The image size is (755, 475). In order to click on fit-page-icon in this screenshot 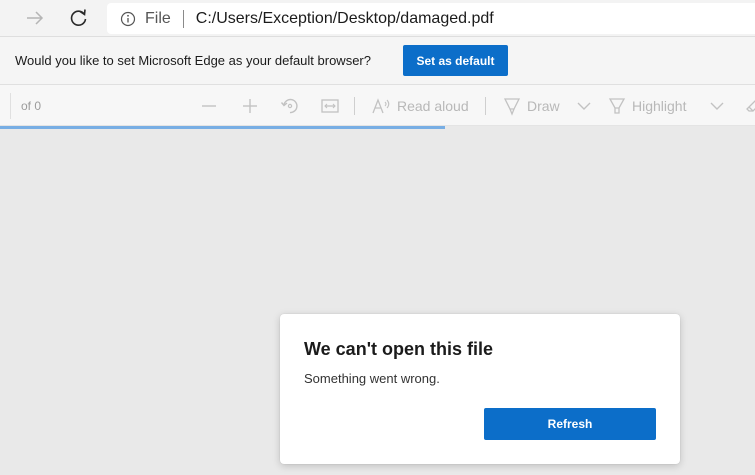, I will do `click(330, 106)`.